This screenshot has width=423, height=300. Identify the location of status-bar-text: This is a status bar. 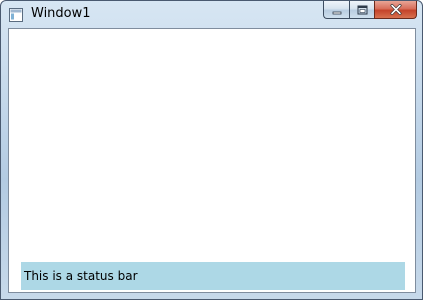
(81, 276).